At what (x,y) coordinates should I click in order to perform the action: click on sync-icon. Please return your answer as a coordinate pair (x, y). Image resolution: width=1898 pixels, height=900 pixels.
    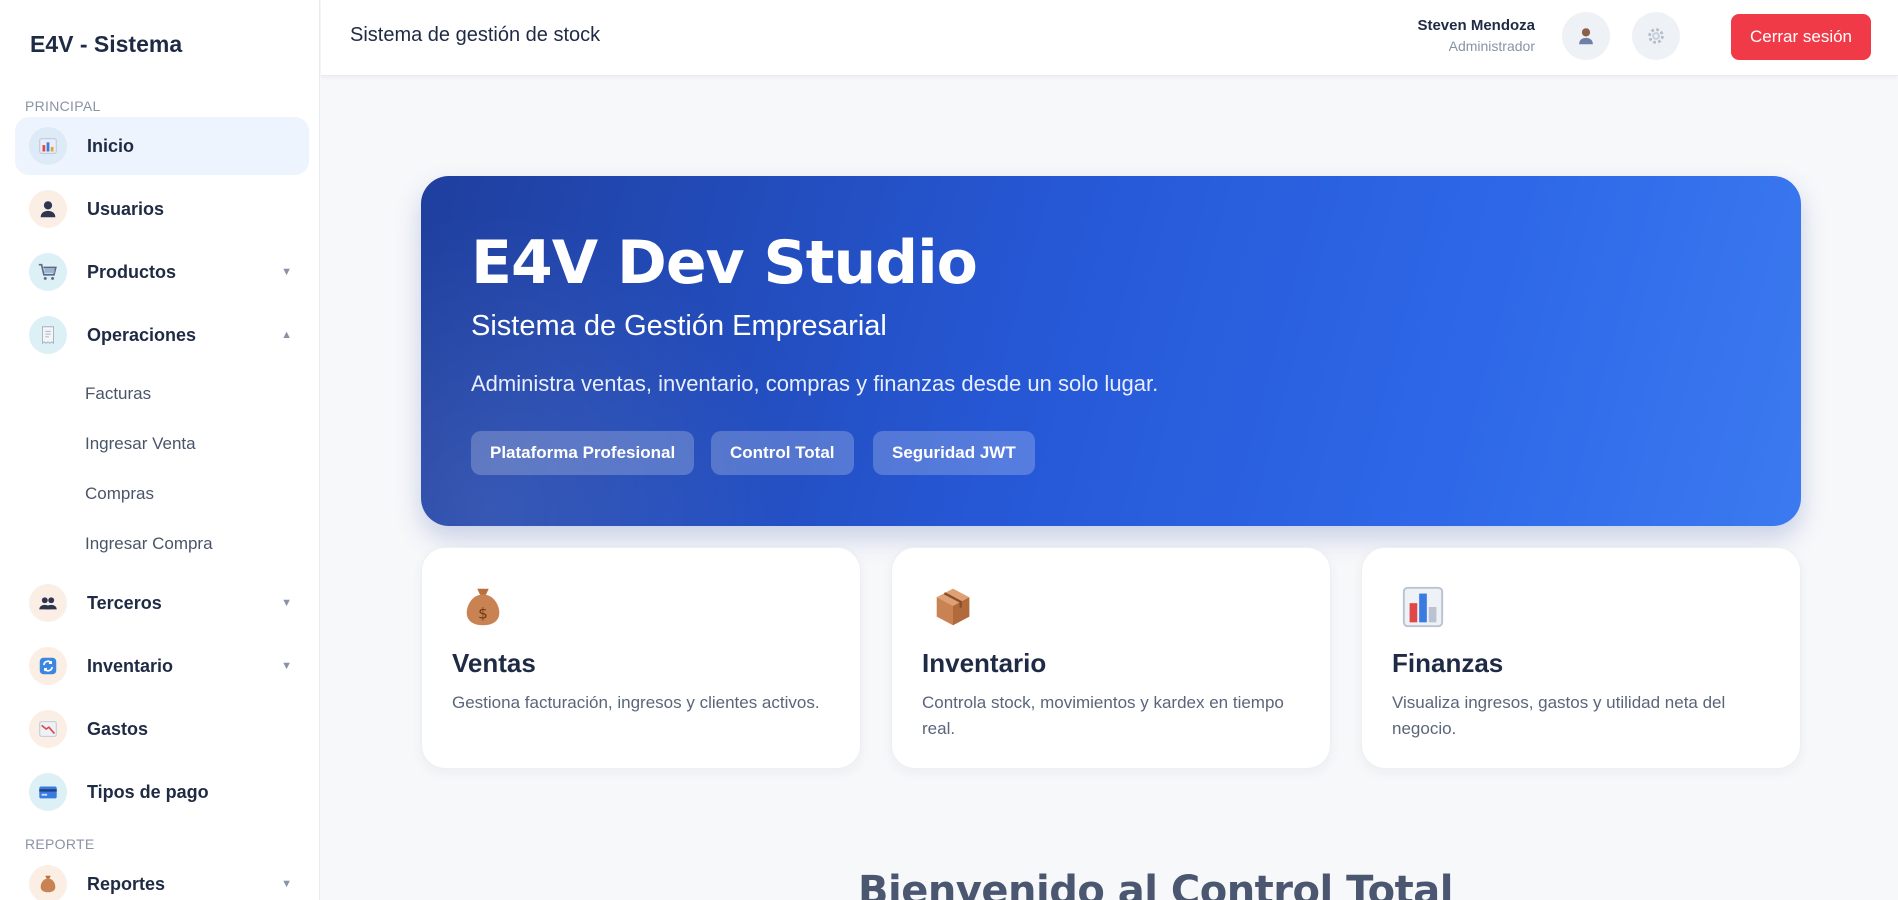
    Looking at the image, I should click on (48, 666).